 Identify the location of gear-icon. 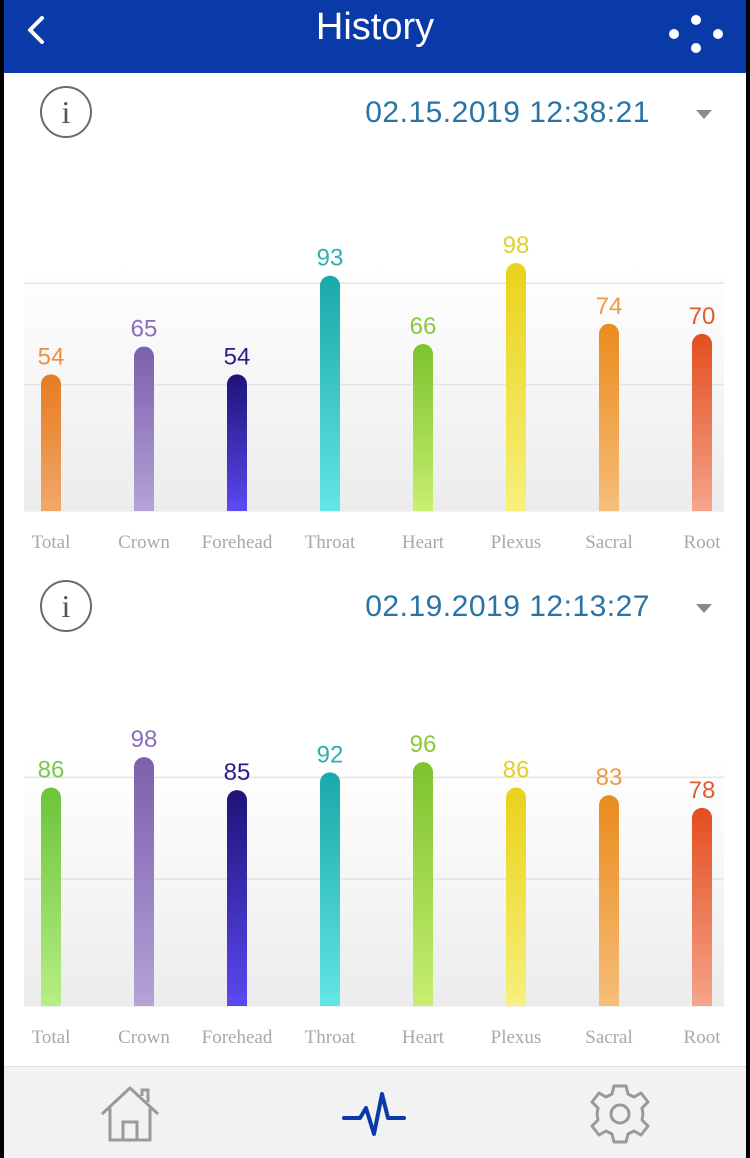
(620, 1114).